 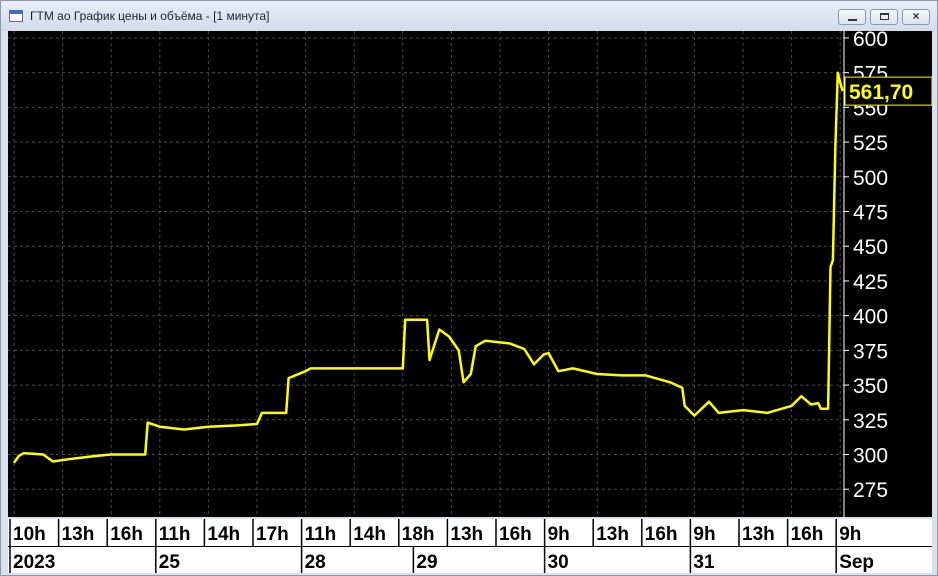 What do you see at coordinates (870, 421) in the screenshot?
I see `y-tick-label: 325` at bounding box center [870, 421].